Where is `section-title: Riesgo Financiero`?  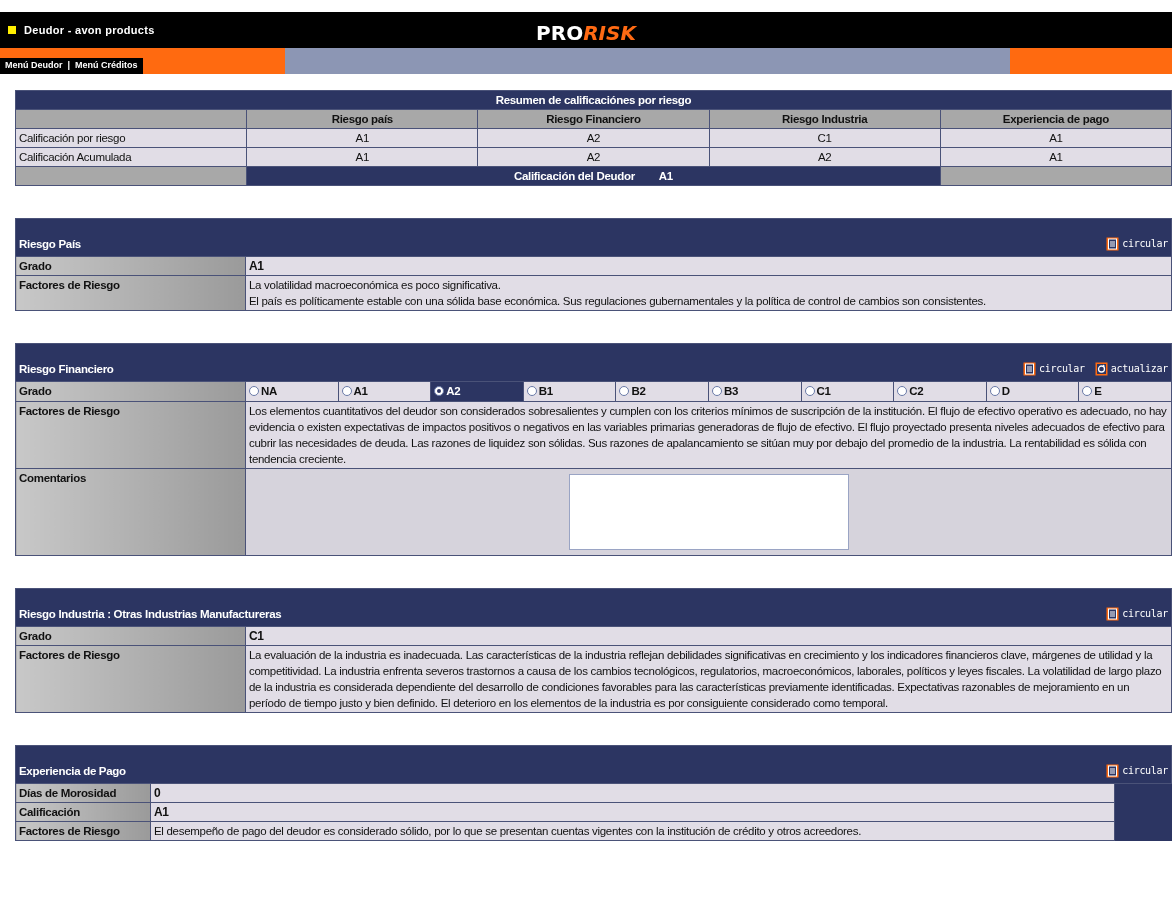 section-title: Riesgo Financiero is located at coordinates (66, 369).